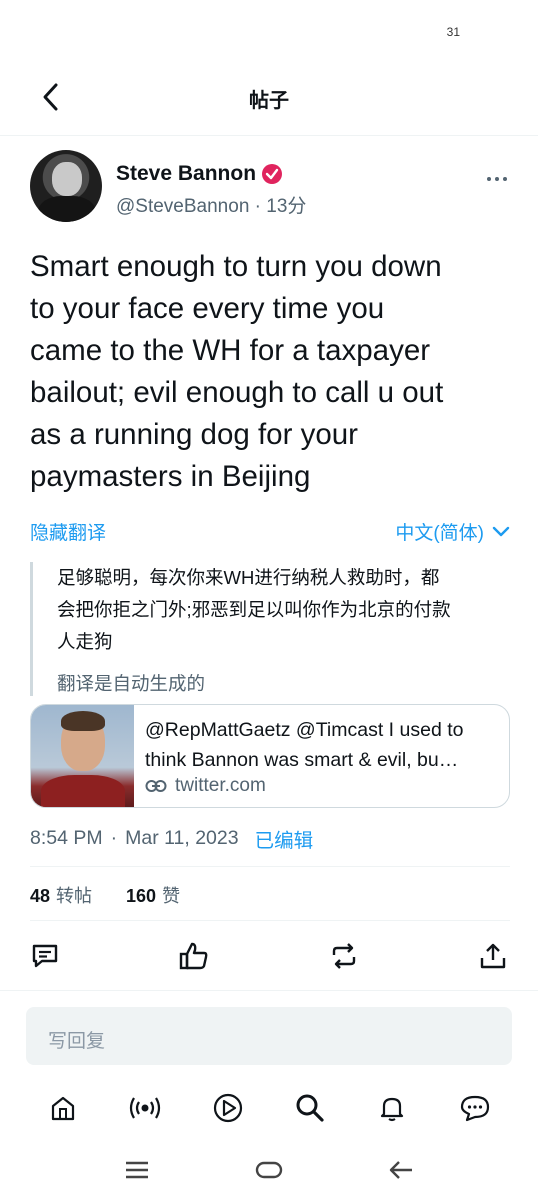 This screenshot has width=538, height=1200. I want to click on menu-icon, so click(137, 1170).